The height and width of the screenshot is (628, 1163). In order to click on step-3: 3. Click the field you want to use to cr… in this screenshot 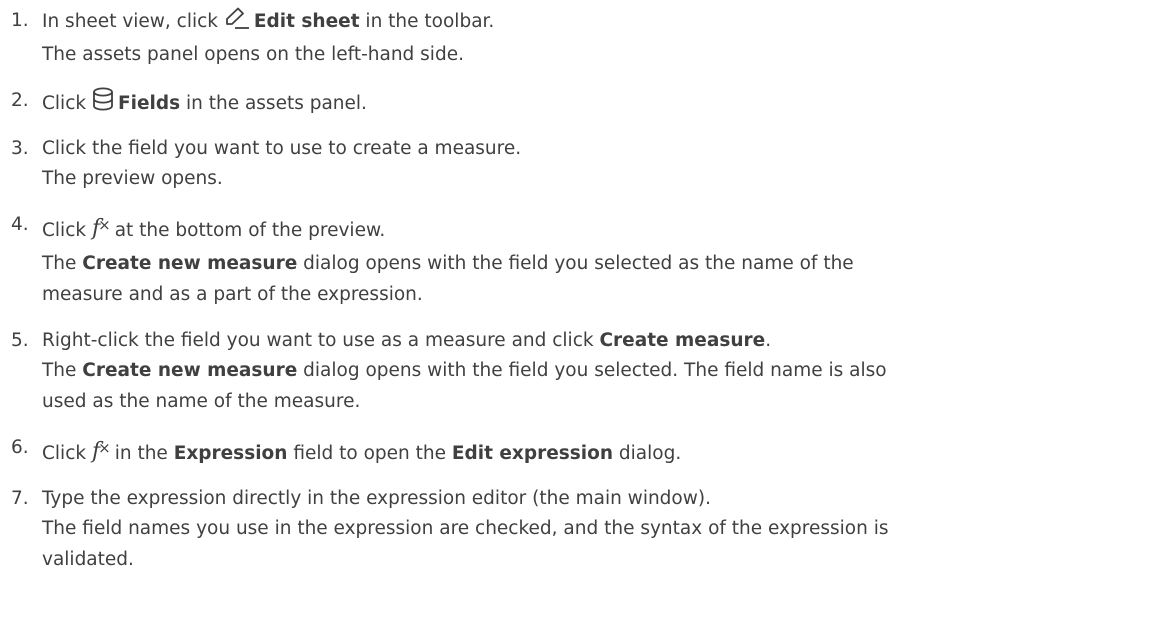, I will do `click(581, 164)`.